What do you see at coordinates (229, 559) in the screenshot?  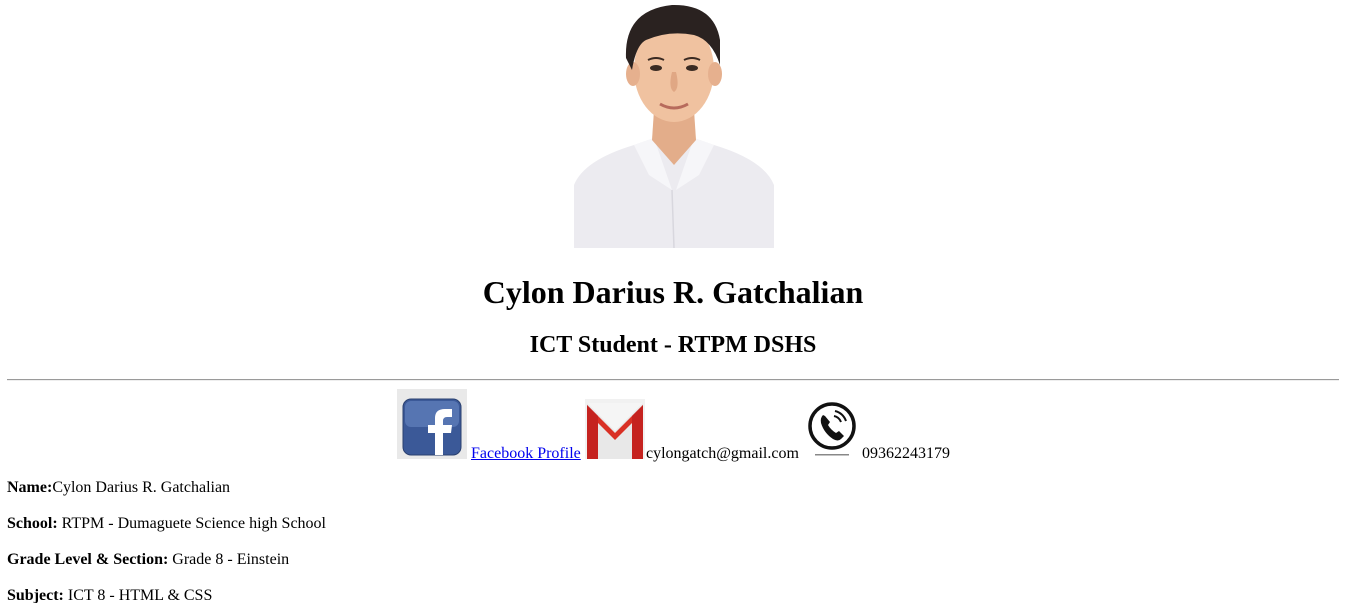 I see `detail-value: Grade 8 - Einstein` at bounding box center [229, 559].